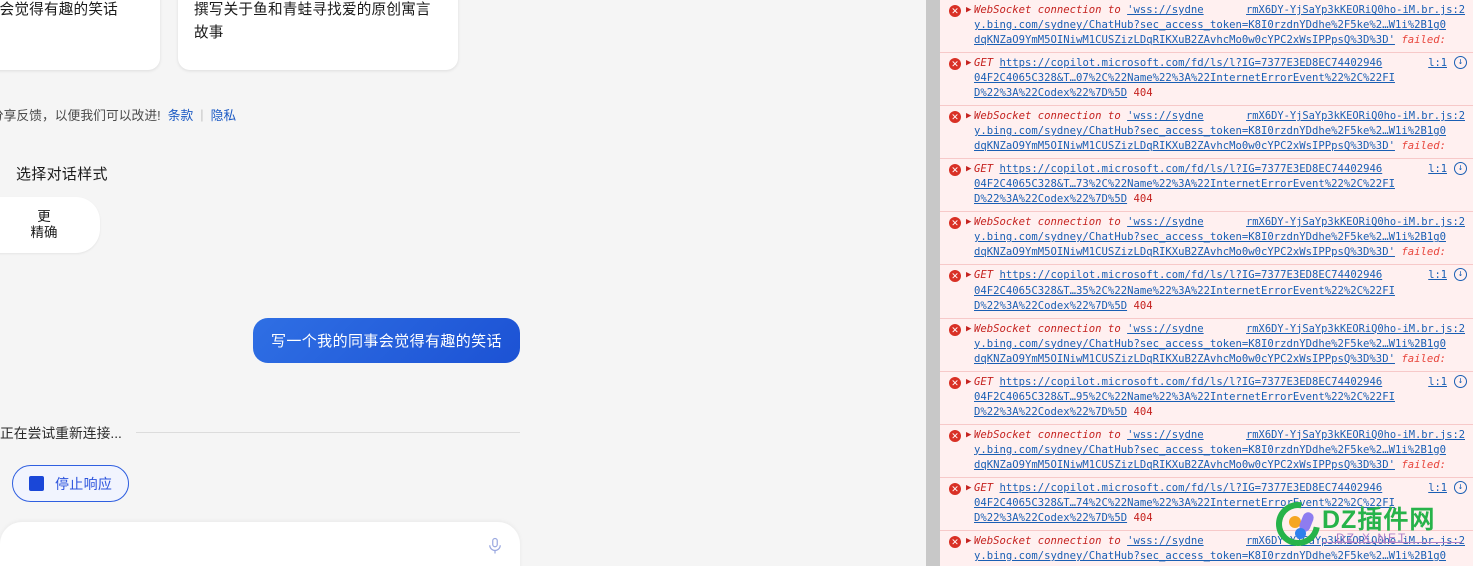 The image size is (1473, 566). What do you see at coordinates (260, 544) in the screenshot?
I see `message-composer` at bounding box center [260, 544].